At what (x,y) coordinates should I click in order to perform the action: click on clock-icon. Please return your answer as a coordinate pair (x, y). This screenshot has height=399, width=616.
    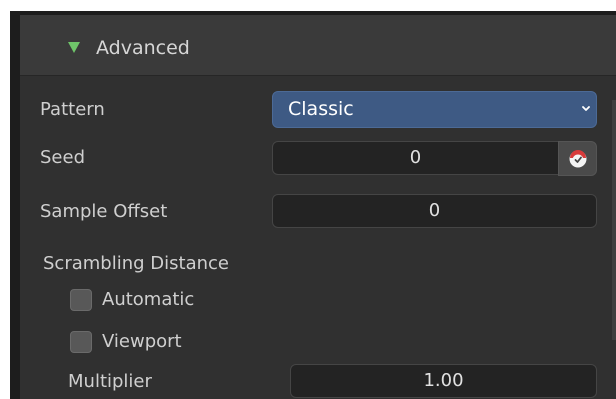
    Looking at the image, I should click on (578, 159).